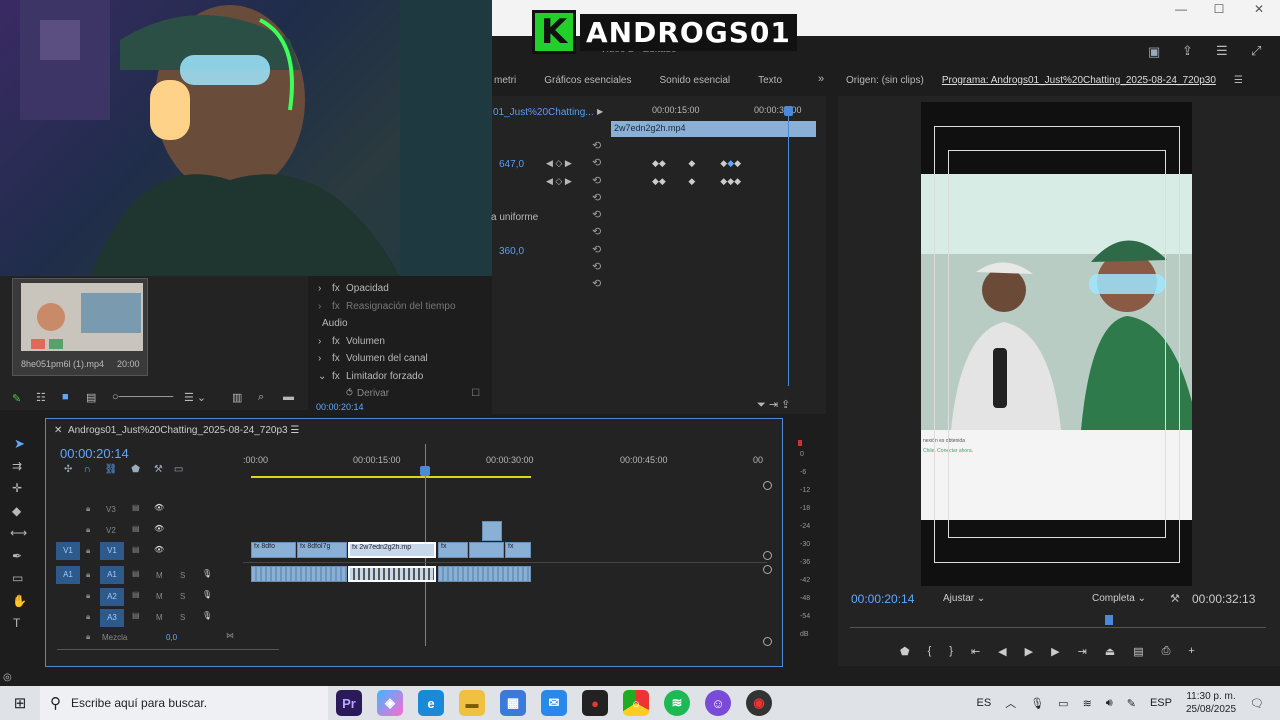  I want to click on clip-v1-e, so click(486, 550).